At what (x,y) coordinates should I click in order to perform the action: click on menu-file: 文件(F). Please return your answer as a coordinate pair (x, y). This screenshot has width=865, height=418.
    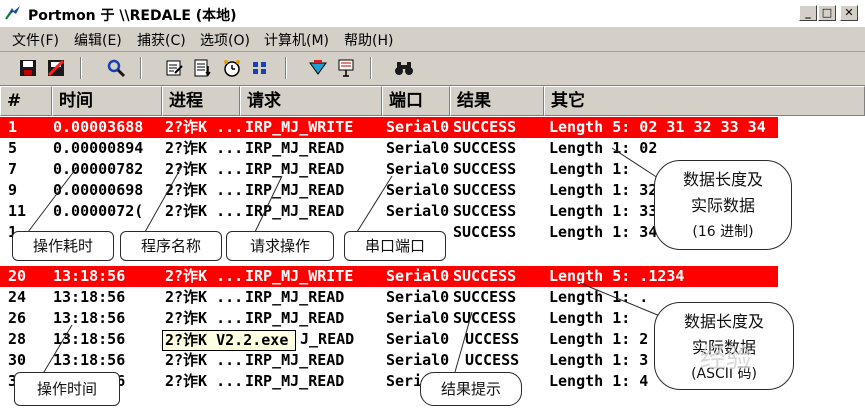
    Looking at the image, I should click on (35, 40).